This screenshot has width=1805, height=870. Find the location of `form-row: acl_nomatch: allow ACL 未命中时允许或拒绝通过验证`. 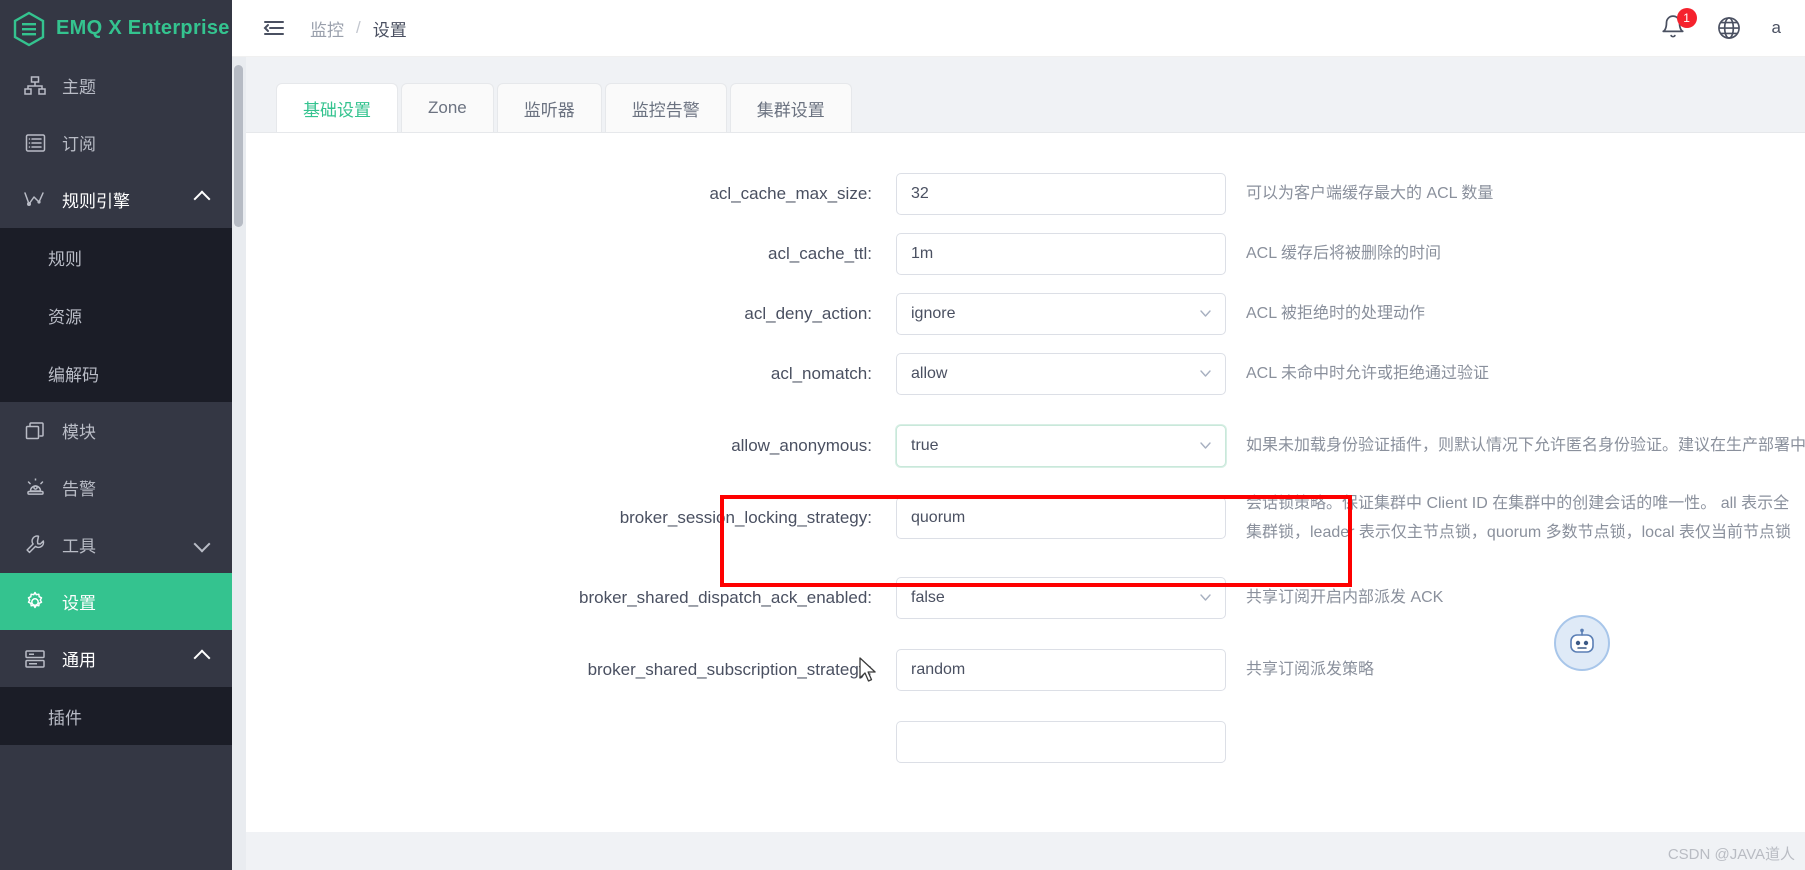

form-row: acl_nomatch: allow ACL 未命中时允许或拒绝通过验证 is located at coordinates (1025, 374).